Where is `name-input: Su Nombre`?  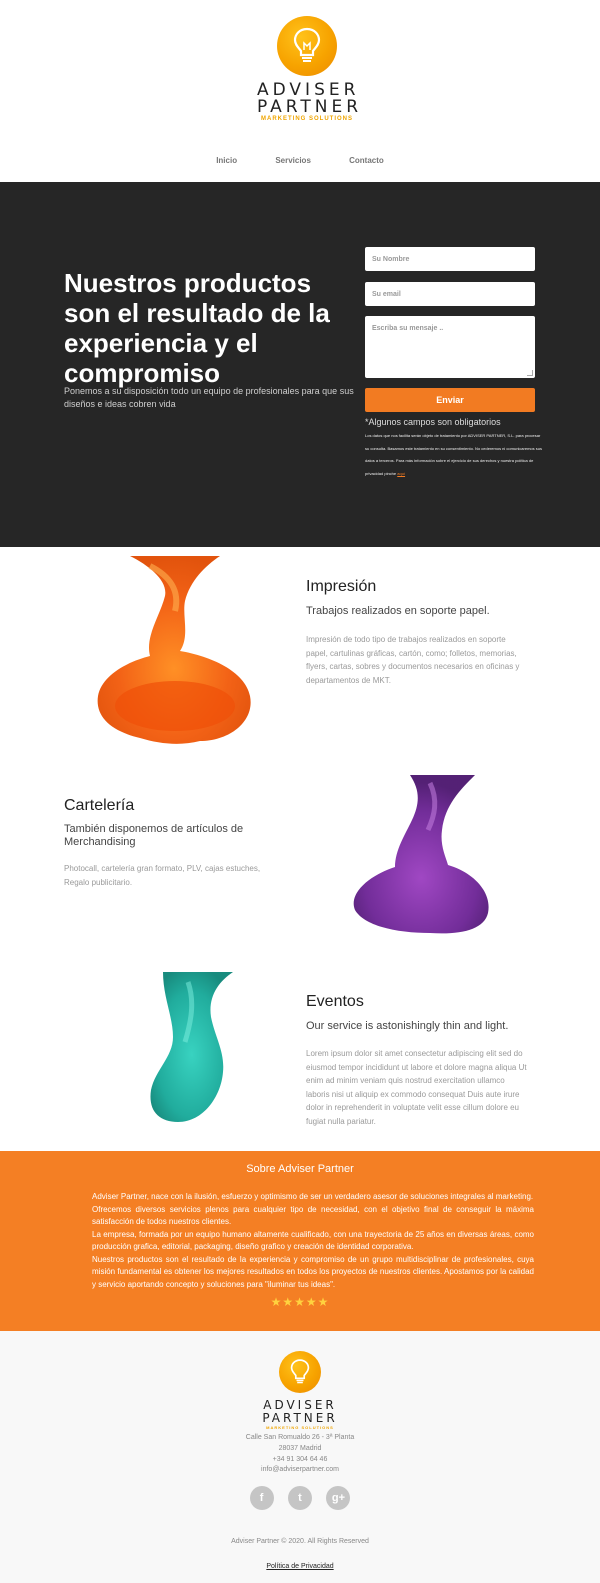
name-input: Su Nombre is located at coordinates (450, 259).